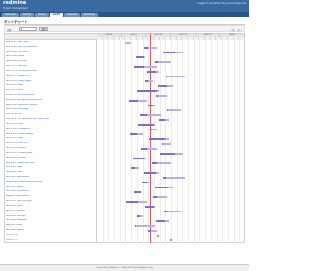 This screenshot has height=271, width=320. Describe the element at coordinates (51, 217) in the screenshot. I see `issue-row-label: Task #69: Settings` at that location.